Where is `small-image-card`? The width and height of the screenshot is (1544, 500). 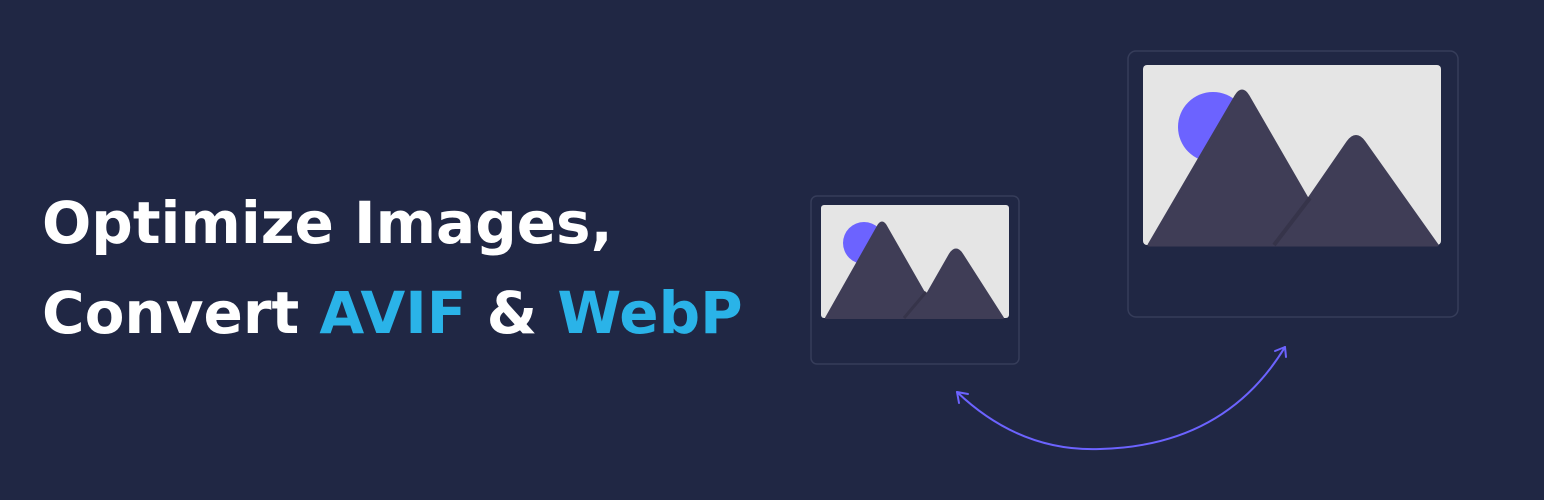 small-image-card is located at coordinates (915, 280).